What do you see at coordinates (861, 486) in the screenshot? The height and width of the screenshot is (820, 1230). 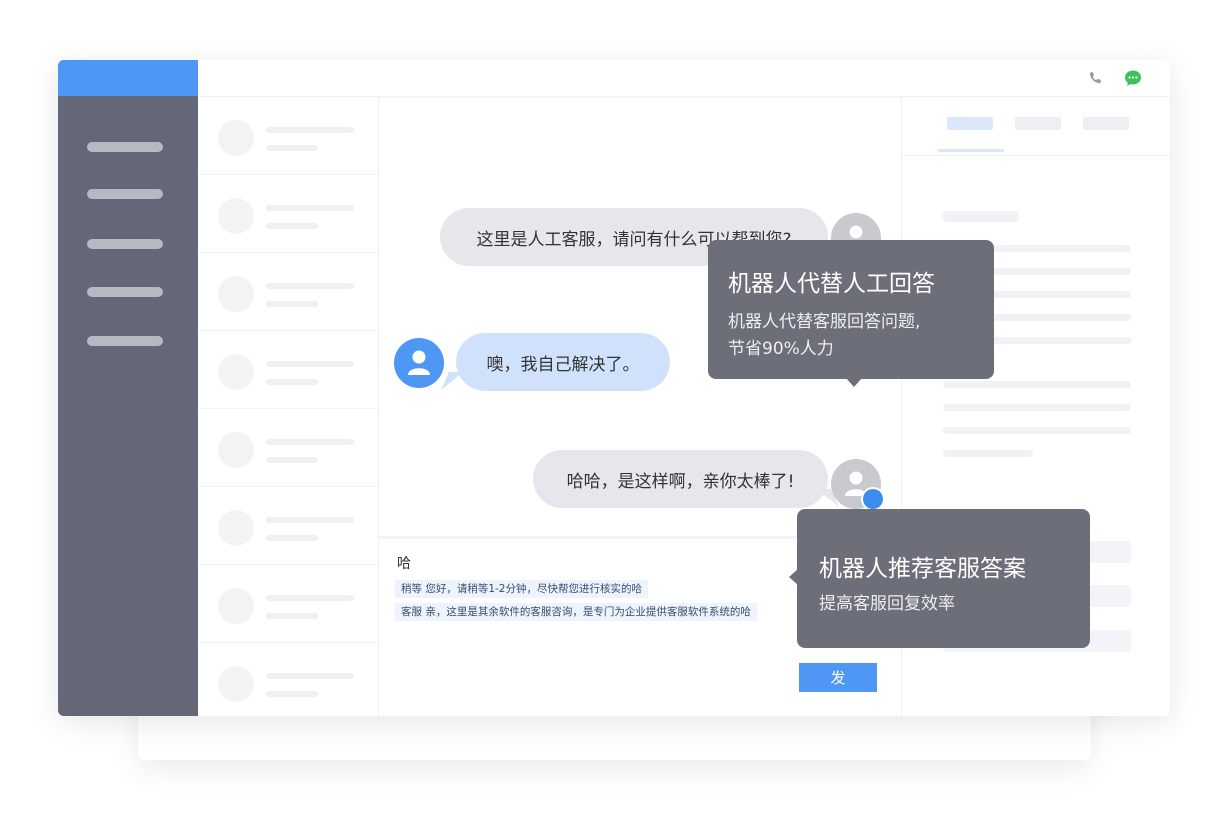 I see `robot-avatar` at bounding box center [861, 486].